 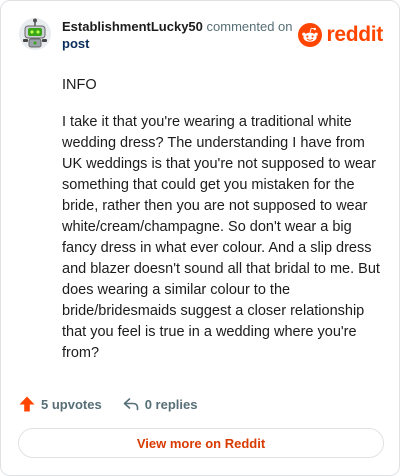 What do you see at coordinates (75, 44) in the screenshot?
I see `post-link: post` at bounding box center [75, 44].